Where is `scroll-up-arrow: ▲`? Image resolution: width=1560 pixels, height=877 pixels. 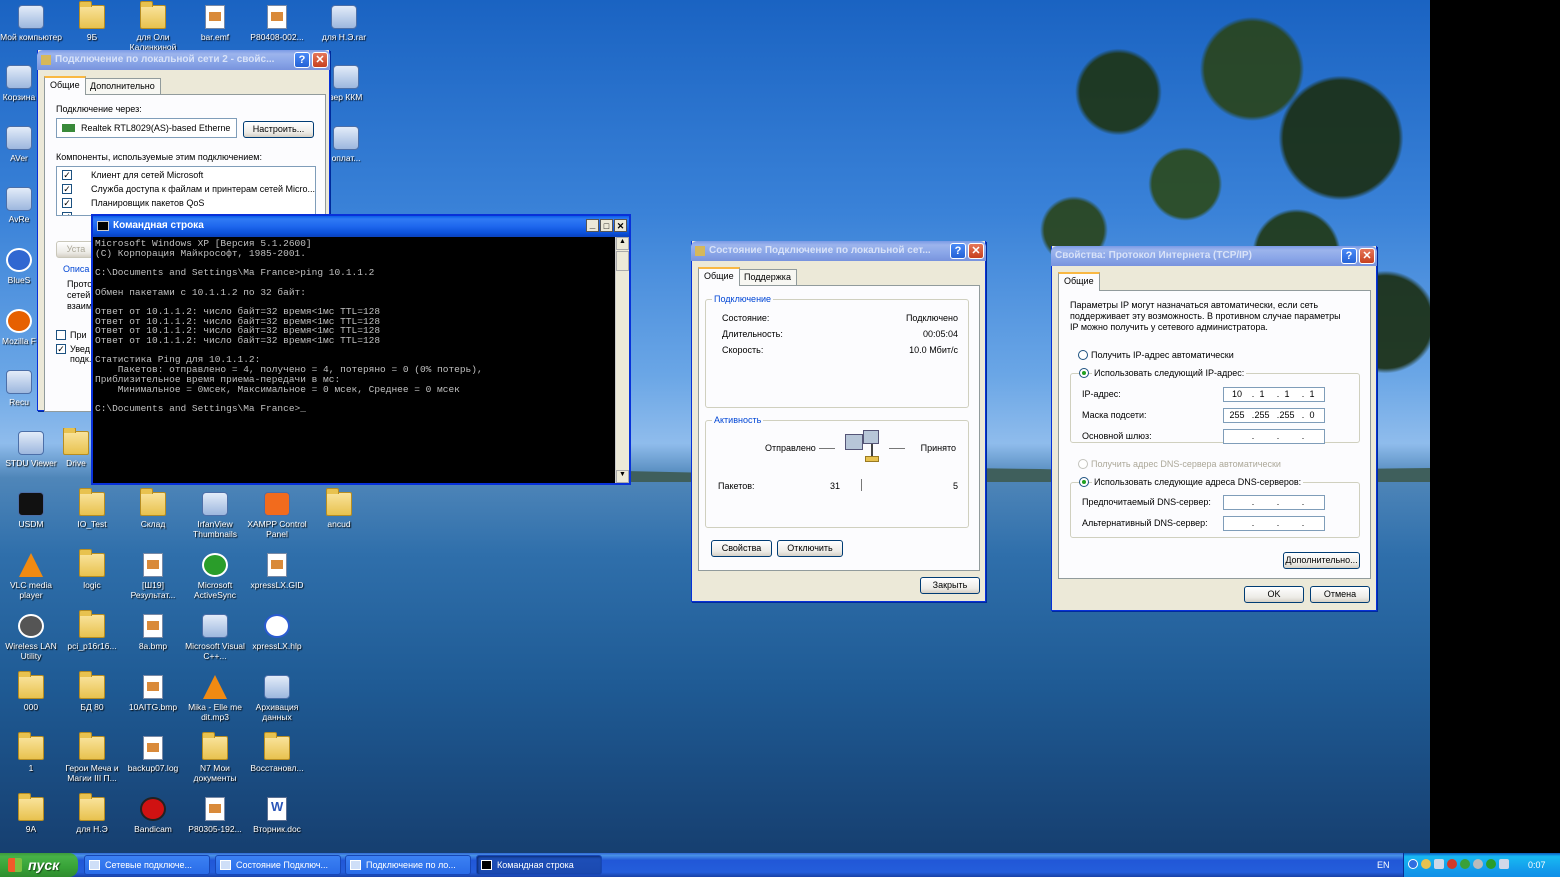 scroll-up-arrow: ▲ is located at coordinates (622, 243).